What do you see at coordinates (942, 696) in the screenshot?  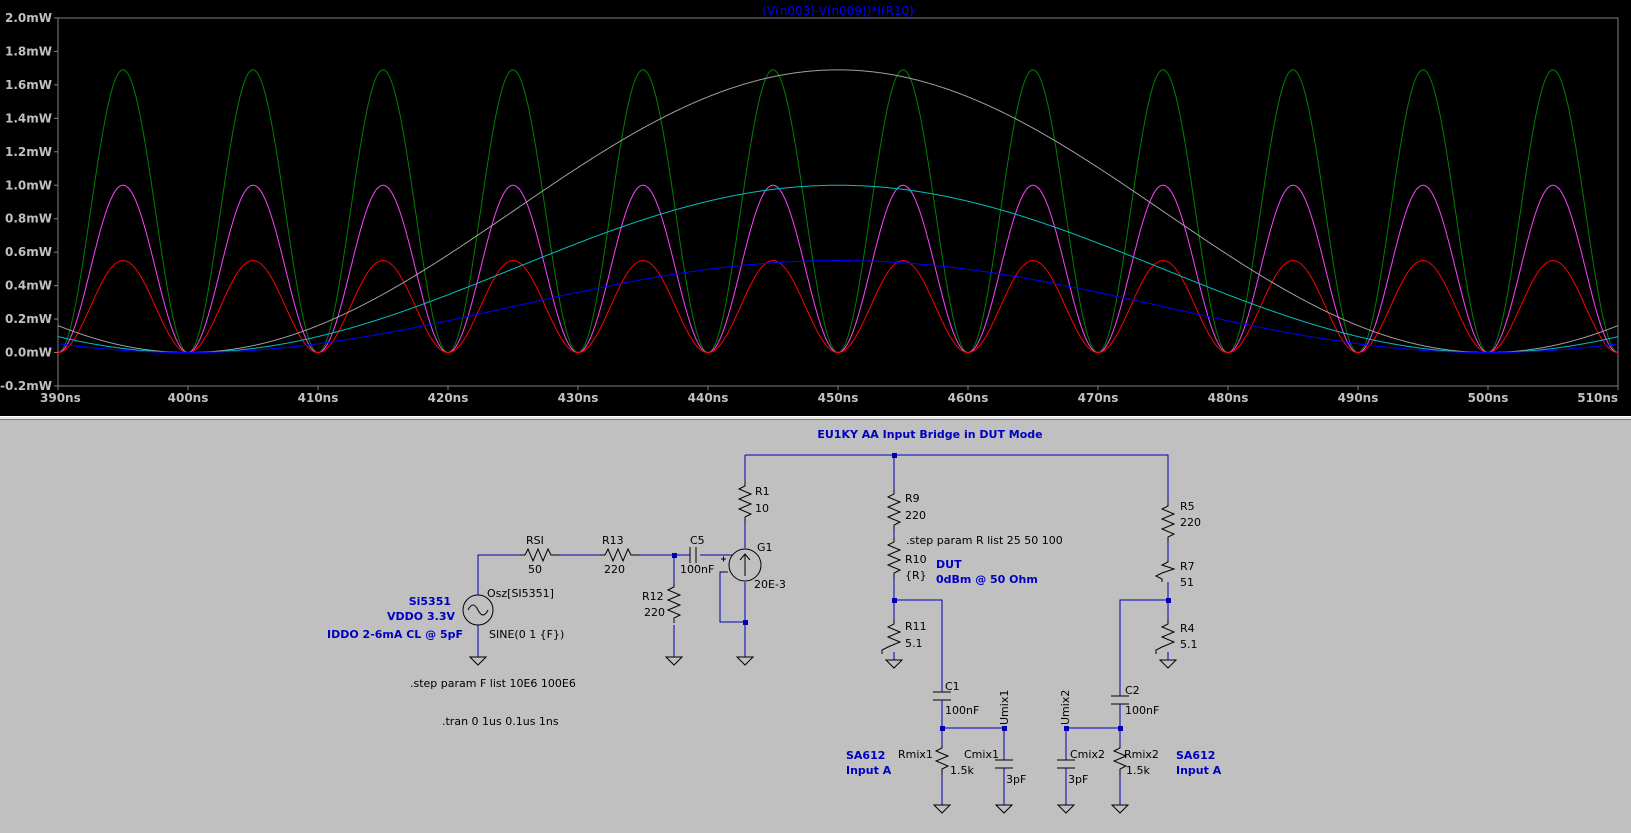 I see `capacitor-c1-symbol` at bounding box center [942, 696].